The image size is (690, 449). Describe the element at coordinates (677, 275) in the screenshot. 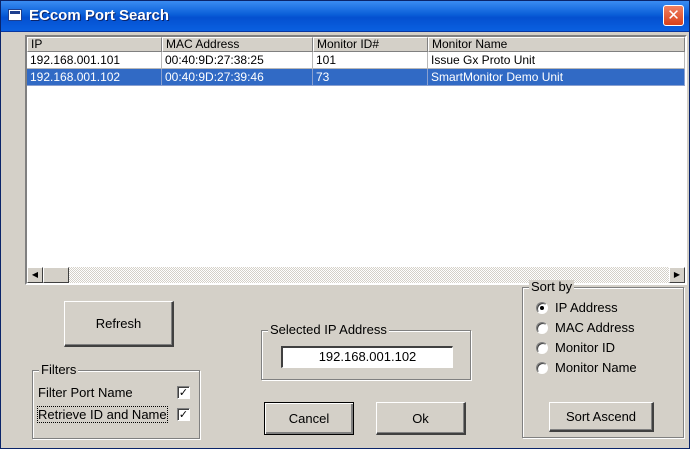

I see `scroll-right-button: ▶` at that location.